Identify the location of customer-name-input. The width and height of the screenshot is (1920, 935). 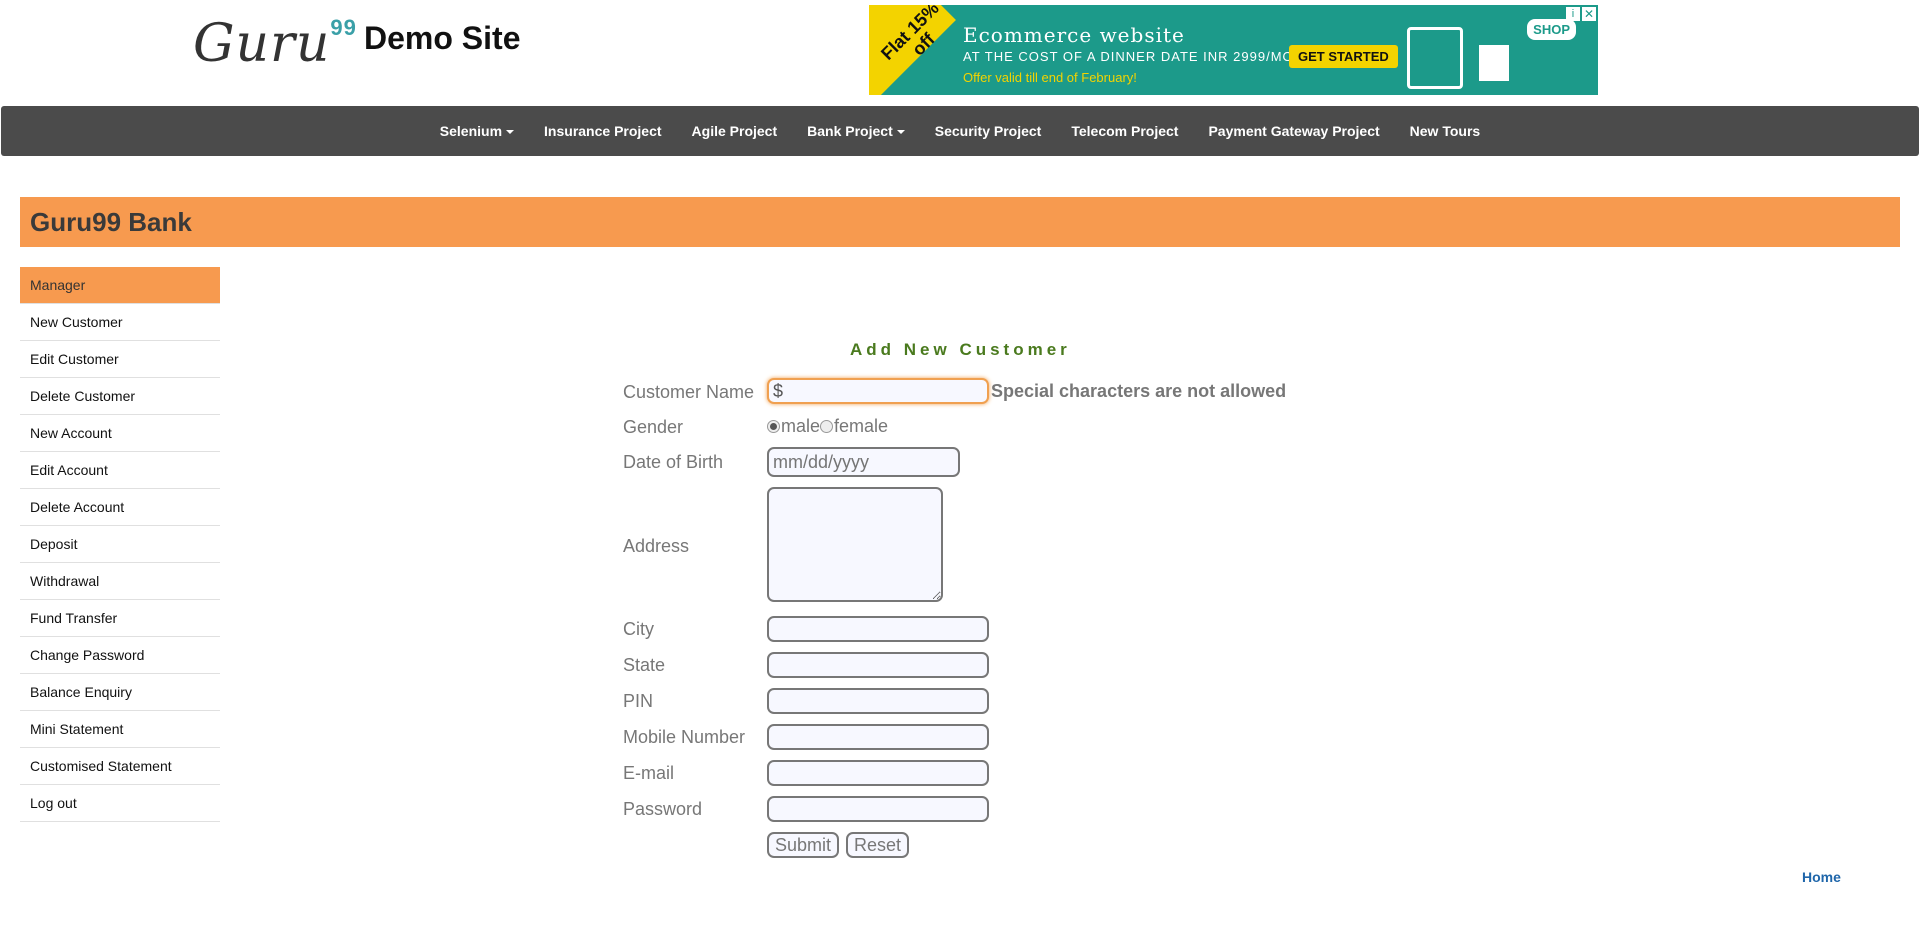
(878, 391).